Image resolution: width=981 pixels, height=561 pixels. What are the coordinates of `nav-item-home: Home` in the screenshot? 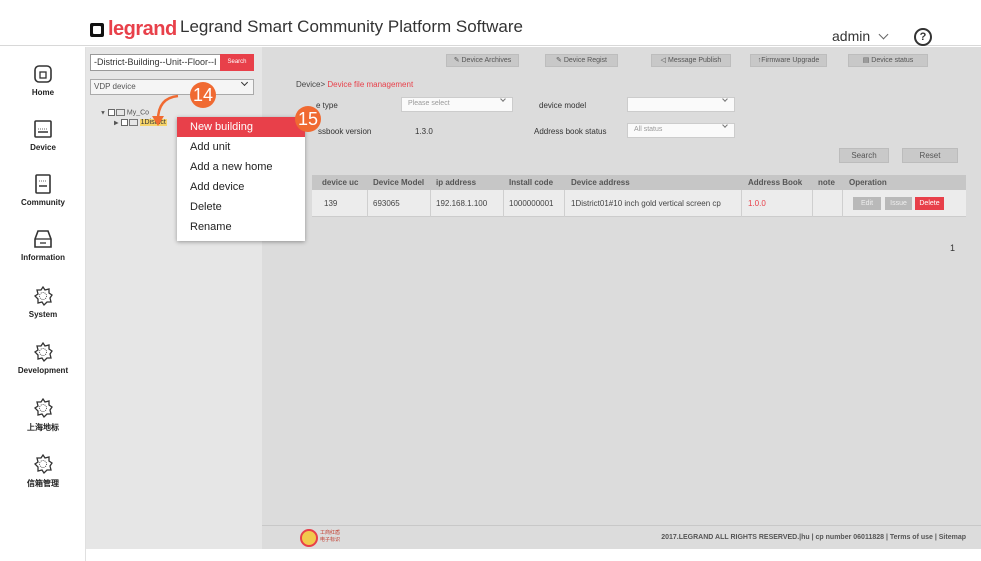 It's located at (43, 82).